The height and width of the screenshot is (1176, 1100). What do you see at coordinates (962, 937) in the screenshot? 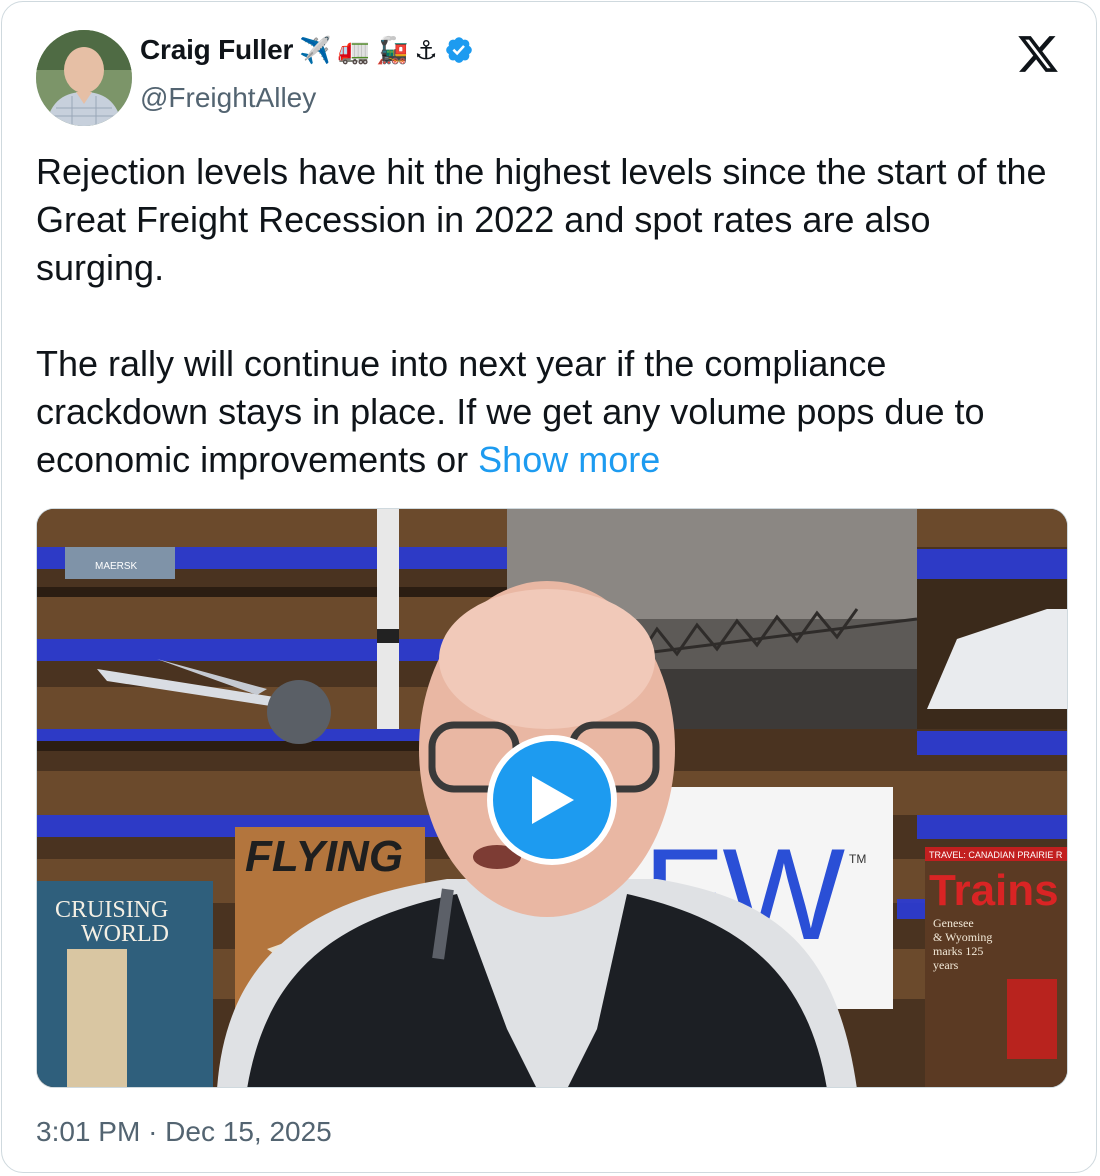
I see `magazine-trains-line2: & Wyoming` at bounding box center [962, 937].